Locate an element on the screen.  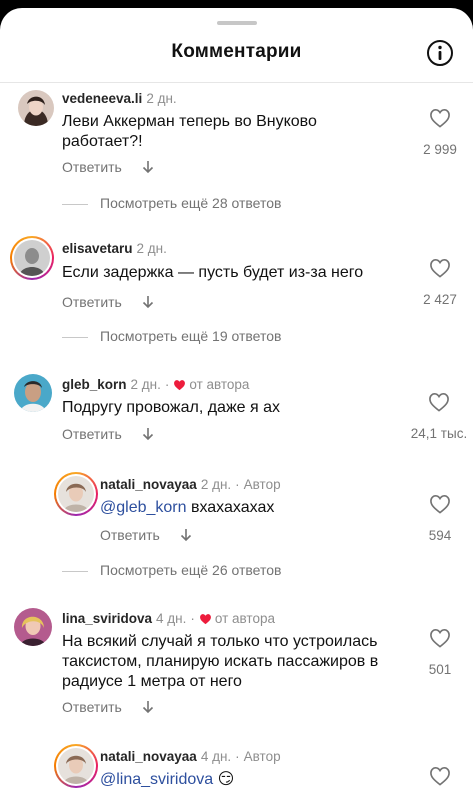
like-count: 2 999 is located at coordinates (440, 149).